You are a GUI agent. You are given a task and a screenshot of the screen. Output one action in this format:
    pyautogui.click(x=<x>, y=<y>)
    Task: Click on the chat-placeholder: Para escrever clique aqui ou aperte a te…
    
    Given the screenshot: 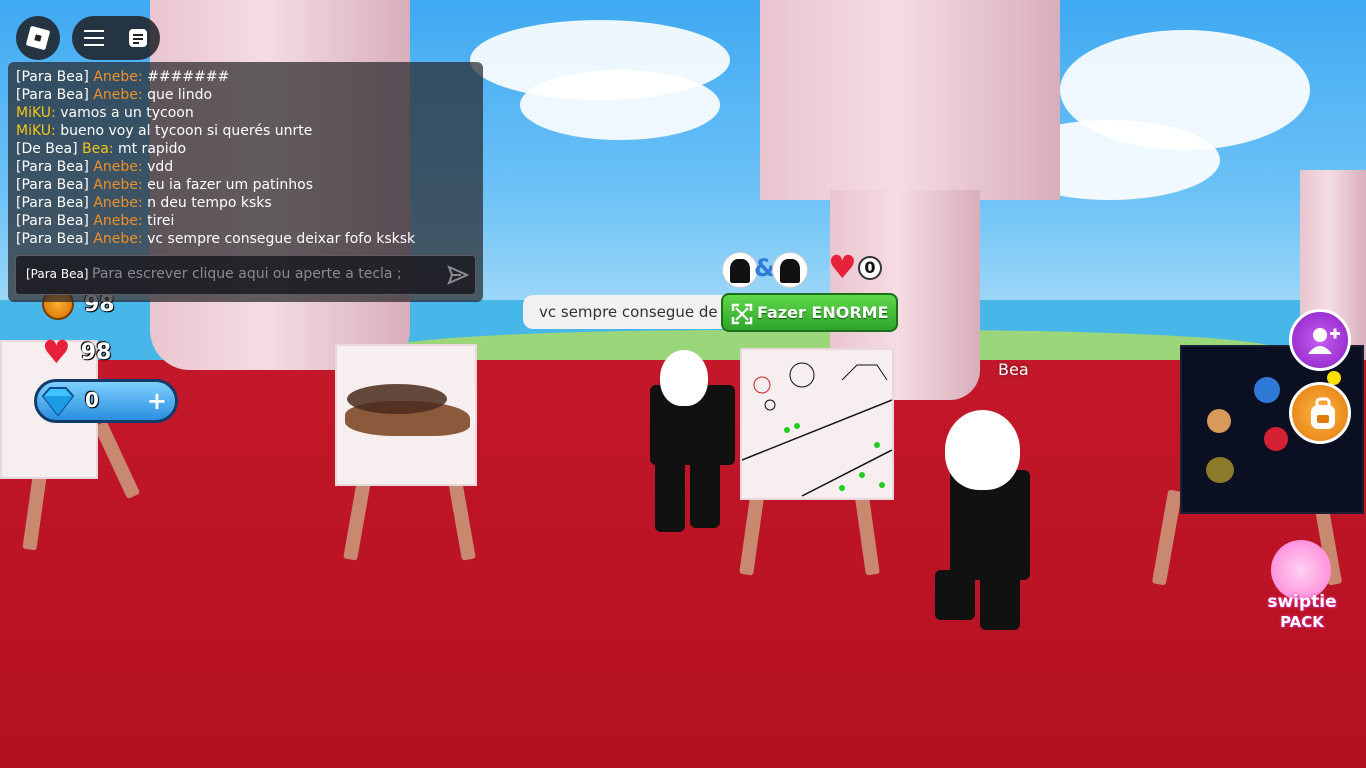 What is the action you would take?
    pyautogui.click(x=247, y=274)
    